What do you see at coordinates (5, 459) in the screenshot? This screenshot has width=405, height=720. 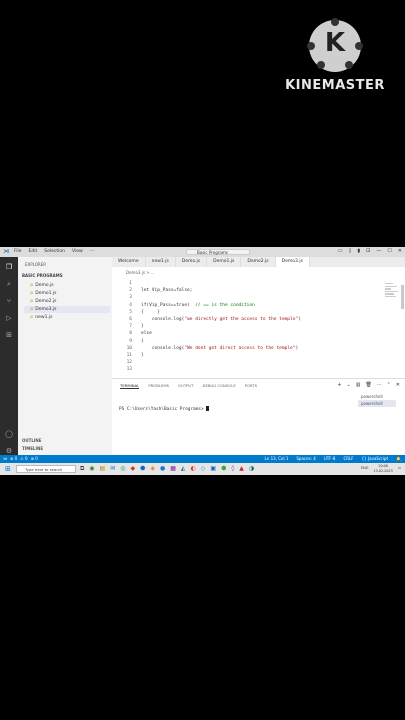 I see `remote-icon: ⋊` at bounding box center [5, 459].